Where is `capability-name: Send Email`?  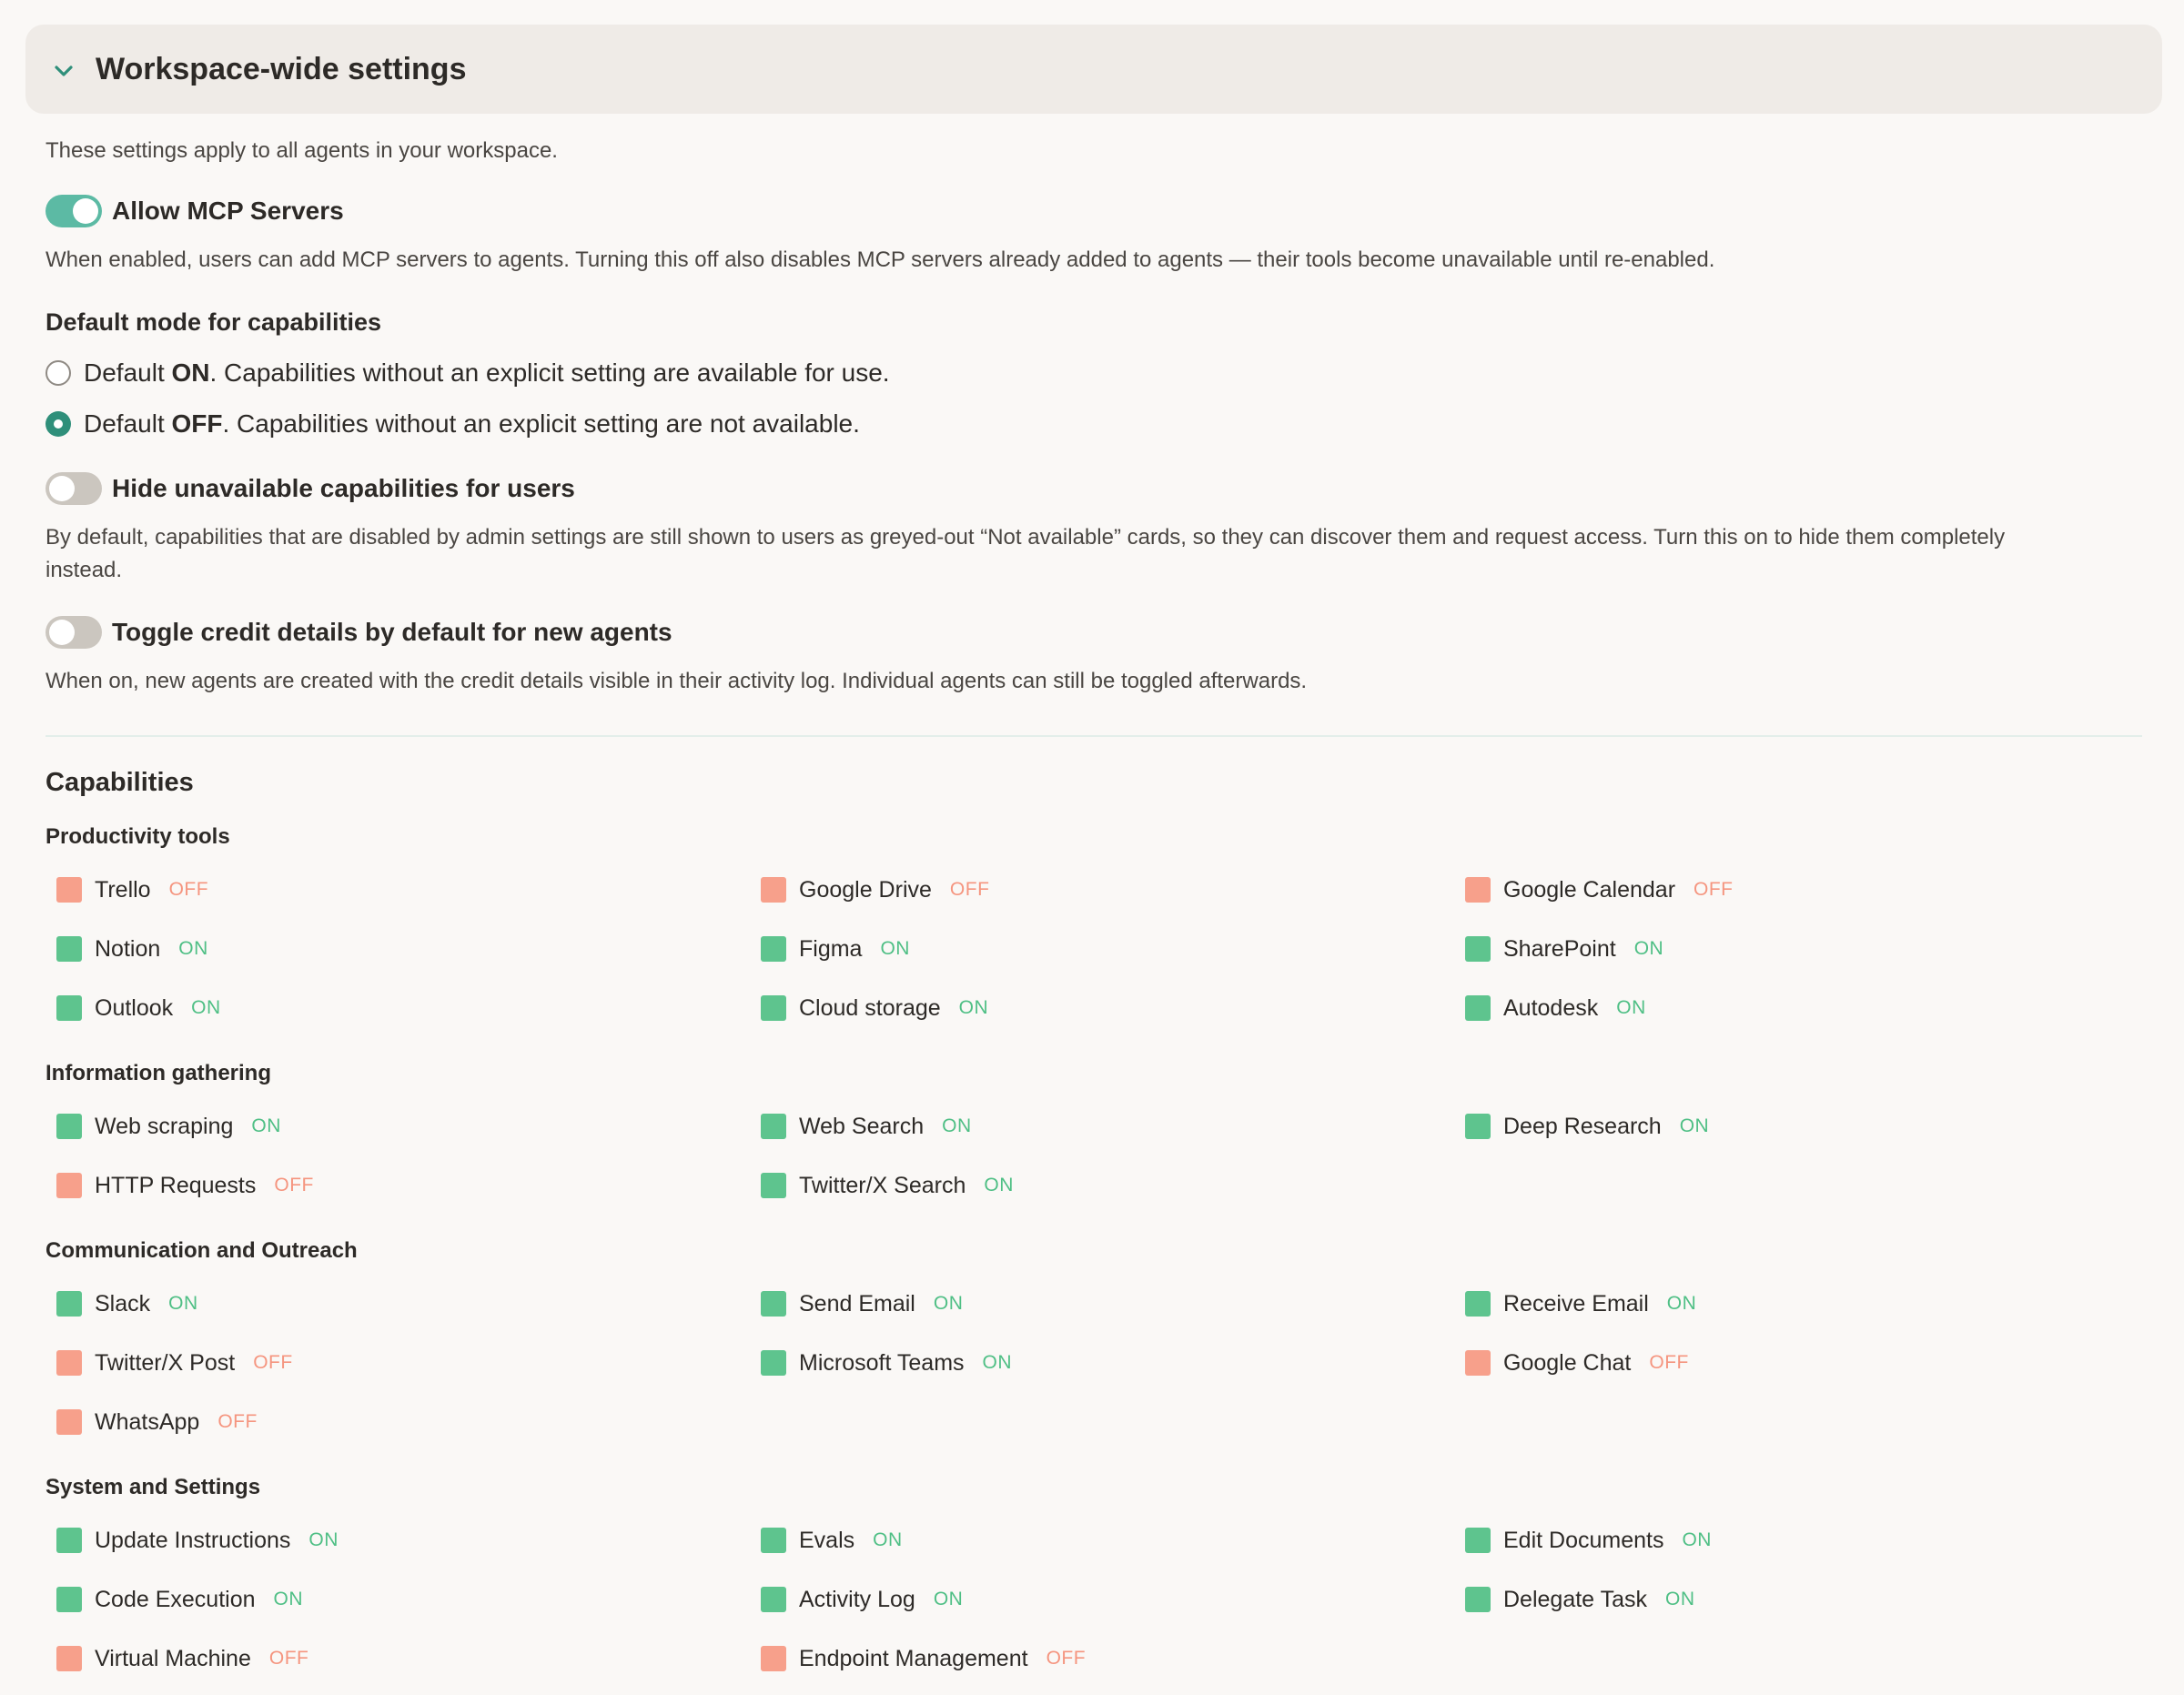 capability-name: Send Email is located at coordinates (857, 1303).